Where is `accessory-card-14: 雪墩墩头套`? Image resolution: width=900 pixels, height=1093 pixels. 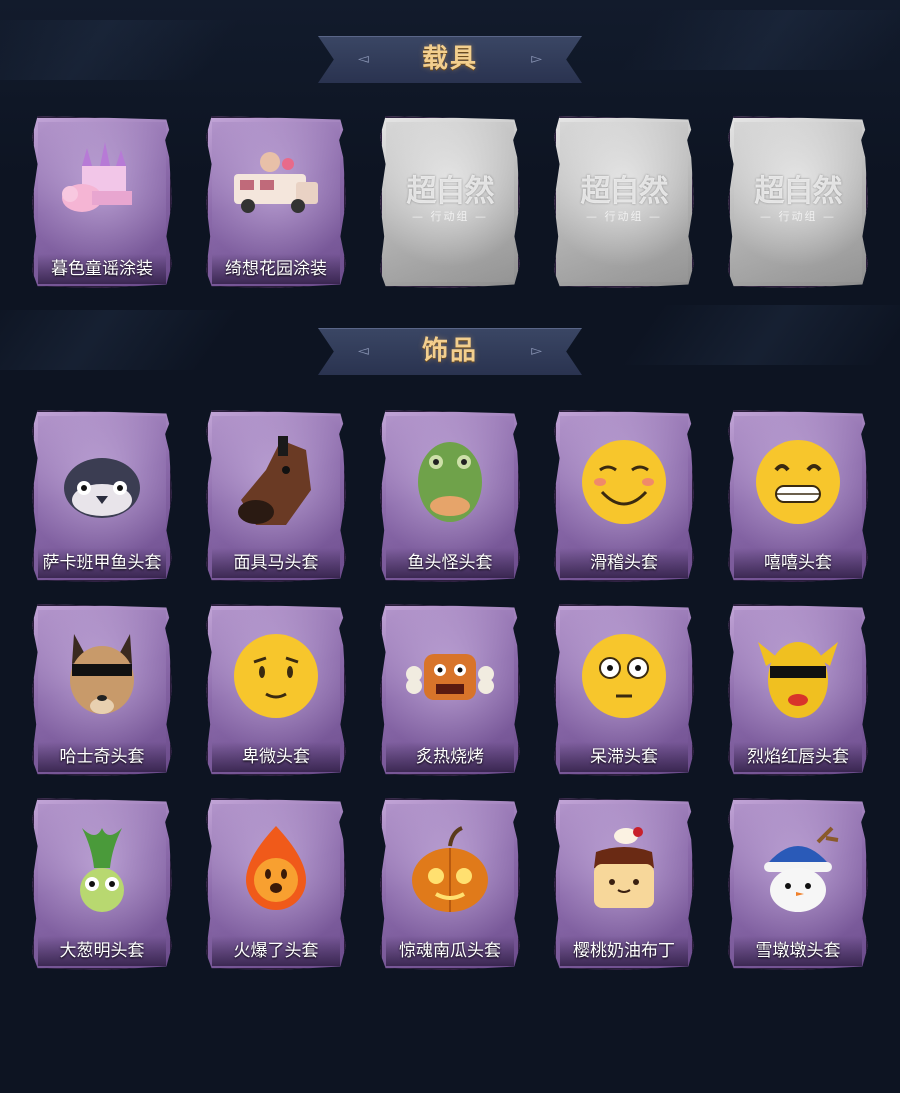
accessory-card-14: 雪墩墩头套 is located at coordinates (798, 884).